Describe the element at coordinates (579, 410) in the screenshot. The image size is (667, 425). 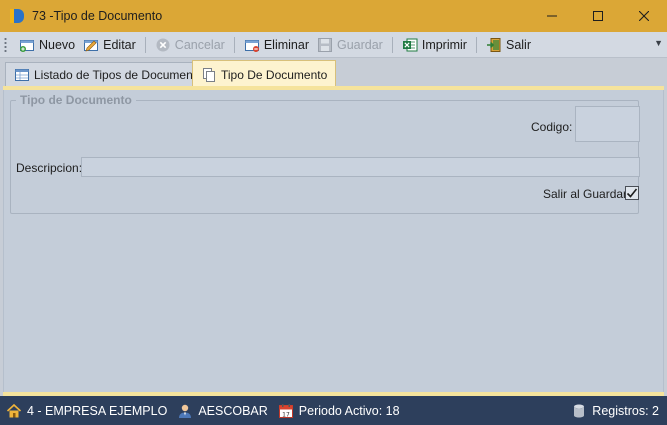
I see `database-icon` at that location.